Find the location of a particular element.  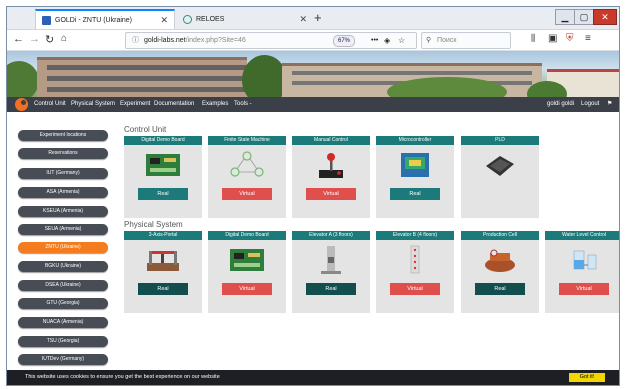

got-it-button: Got it! is located at coordinates (587, 377).